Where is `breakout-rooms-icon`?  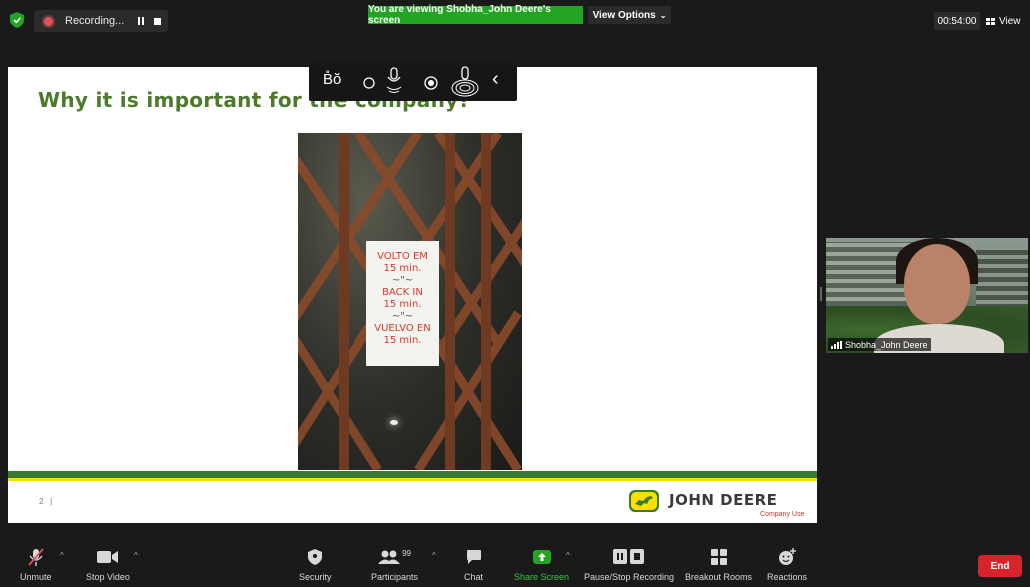
breakout-rooms-icon is located at coordinates (718, 557).